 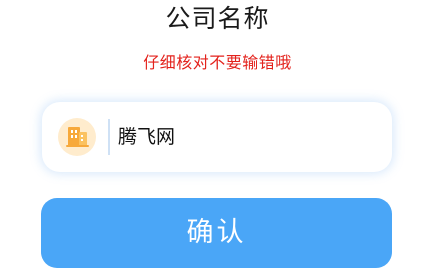 I want to click on building-icon-graphic, so click(x=77, y=137).